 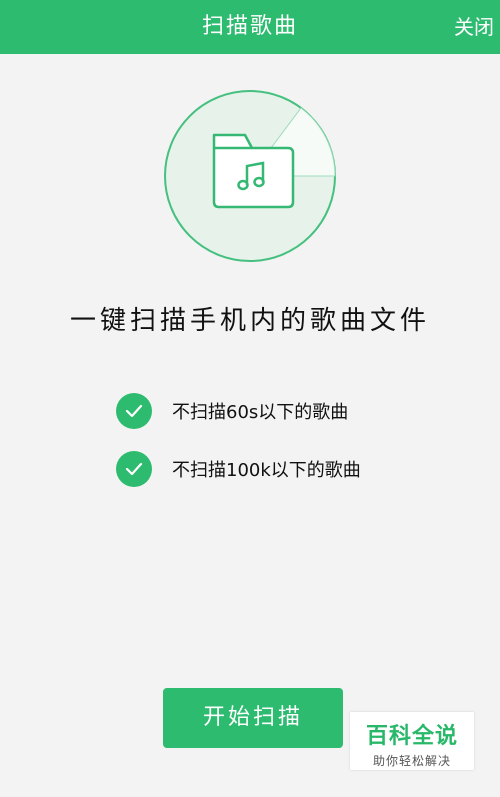 I want to click on watermark-logo: 百科全说 助你轻松解决, so click(x=412, y=741).